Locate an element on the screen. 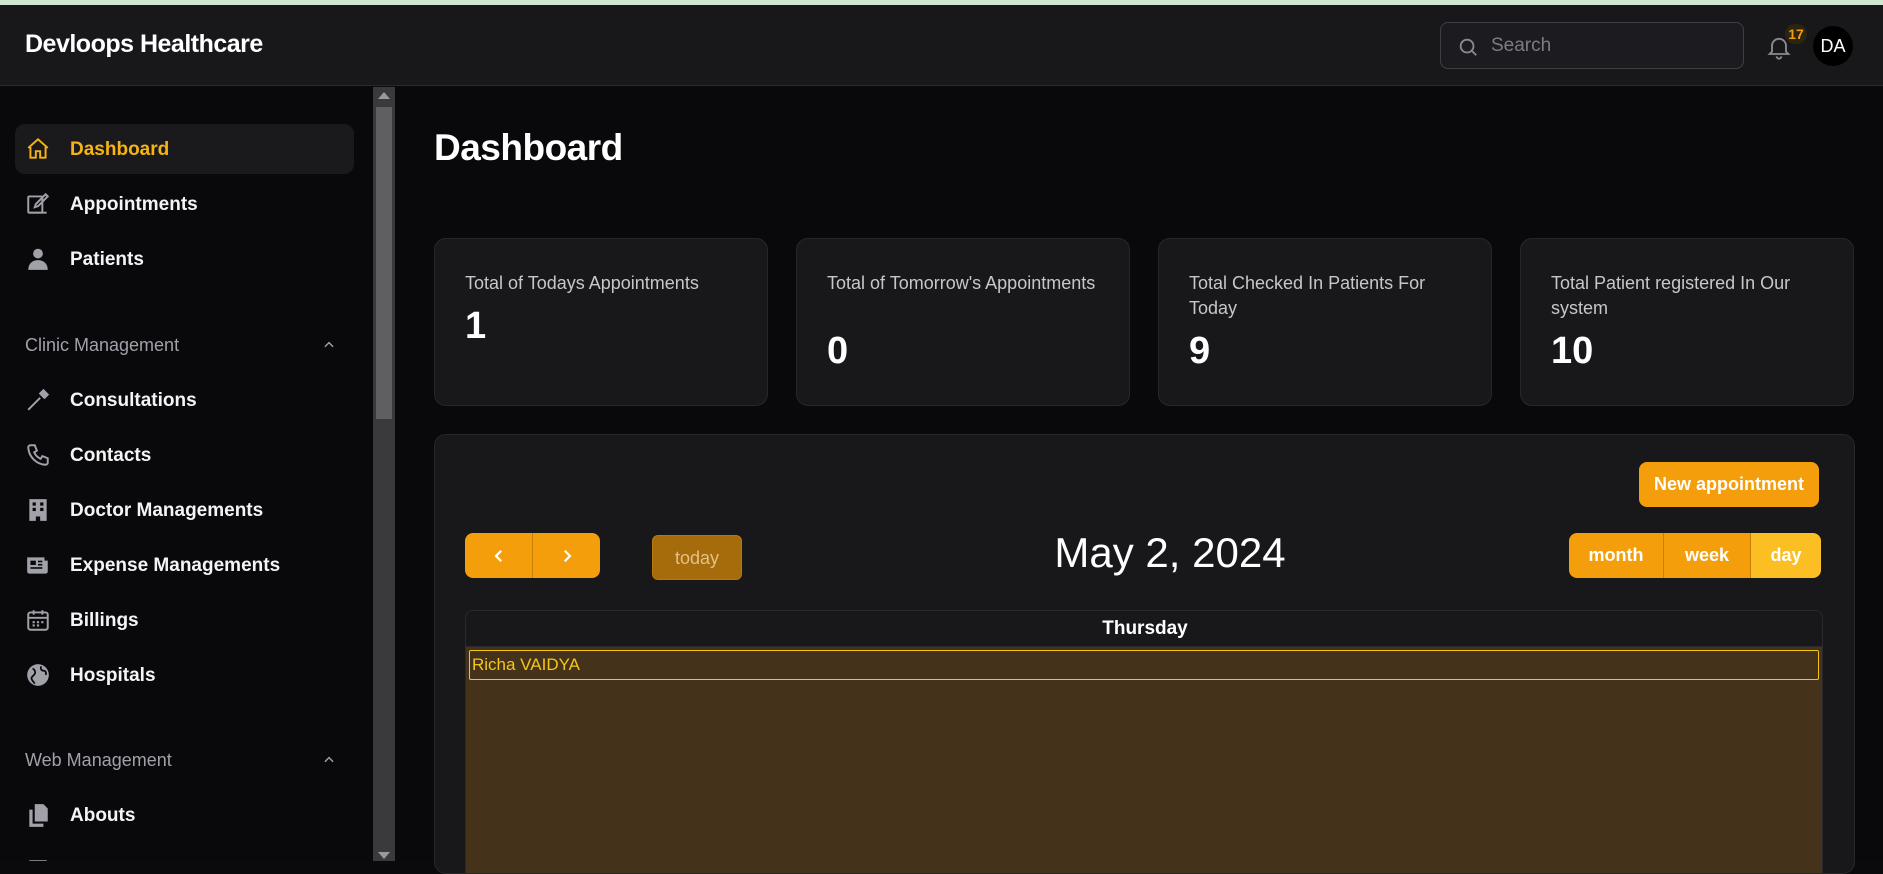 The width and height of the screenshot is (1883, 874). stat-card-value: 9 is located at coordinates (1200, 351).